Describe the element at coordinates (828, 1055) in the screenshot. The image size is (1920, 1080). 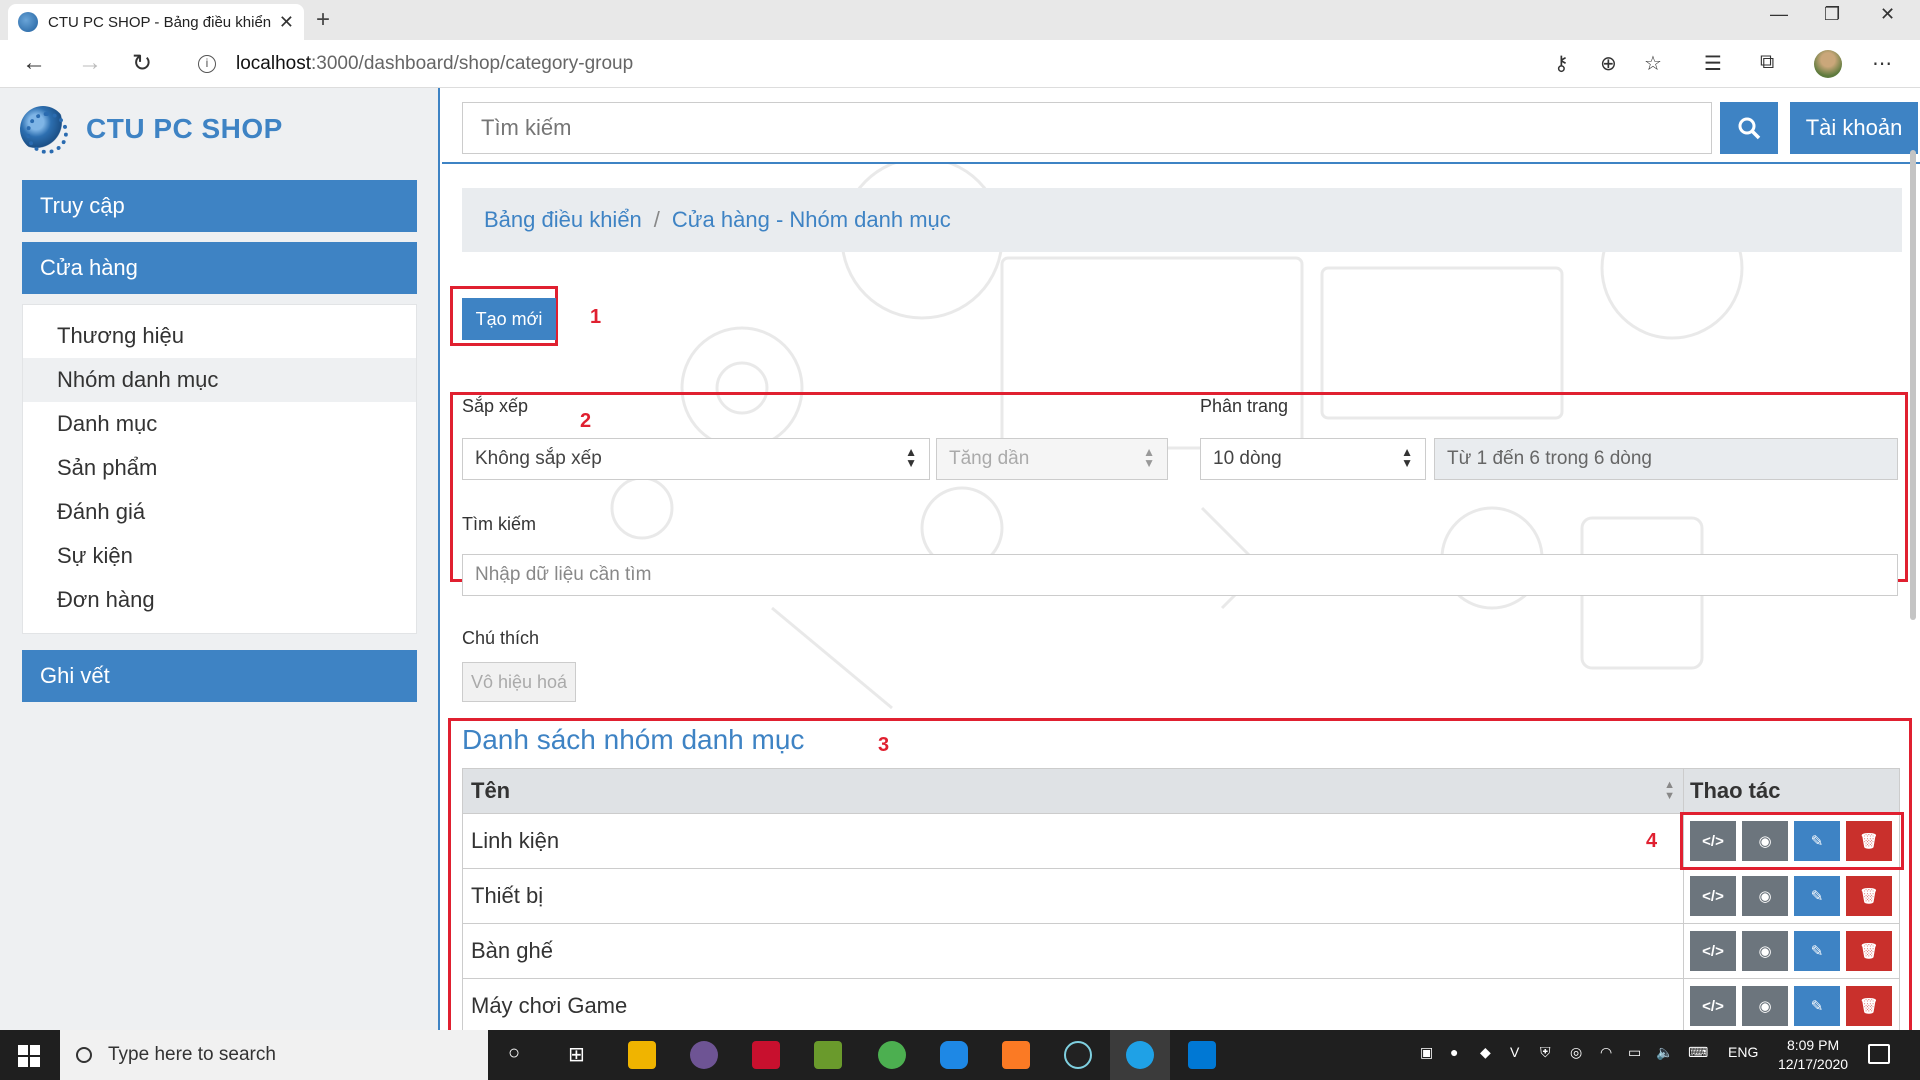
I see `spreadsheet-app-icon` at that location.